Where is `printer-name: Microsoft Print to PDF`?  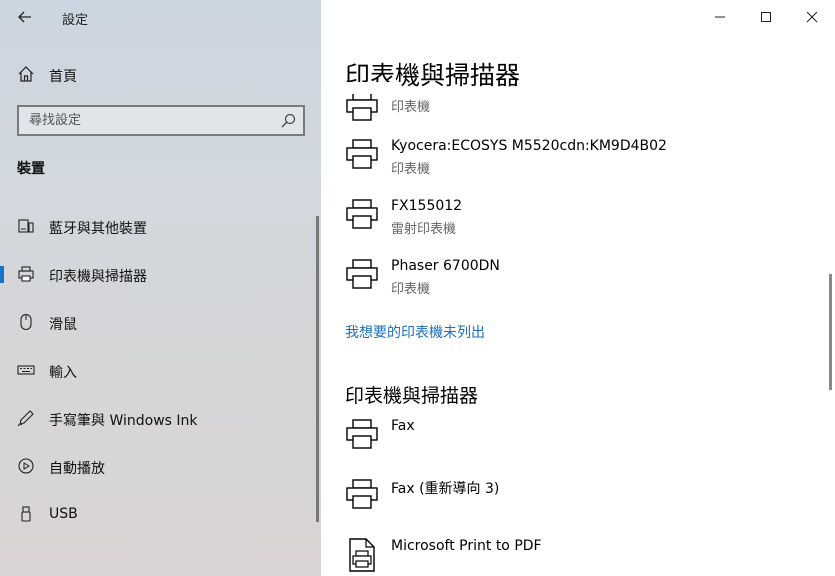 printer-name: Microsoft Print to PDF is located at coordinates (466, 546).